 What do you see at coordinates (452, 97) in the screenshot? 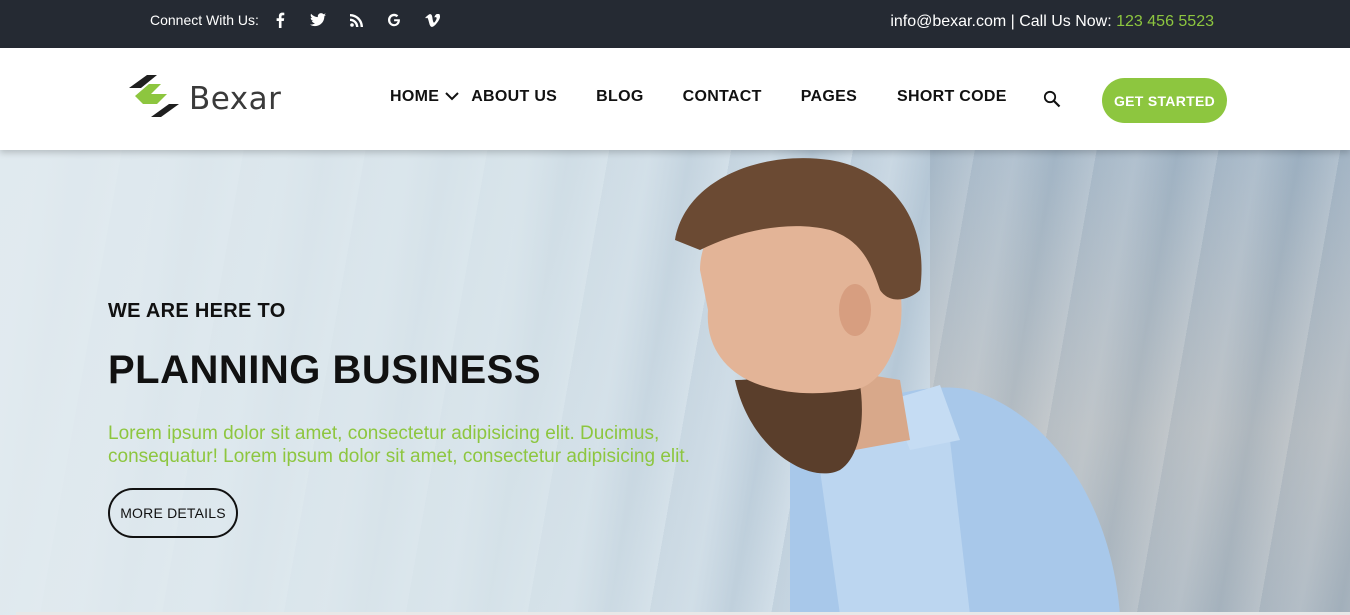
I see `chevron-down-icon` at bounding box center [452, 97].